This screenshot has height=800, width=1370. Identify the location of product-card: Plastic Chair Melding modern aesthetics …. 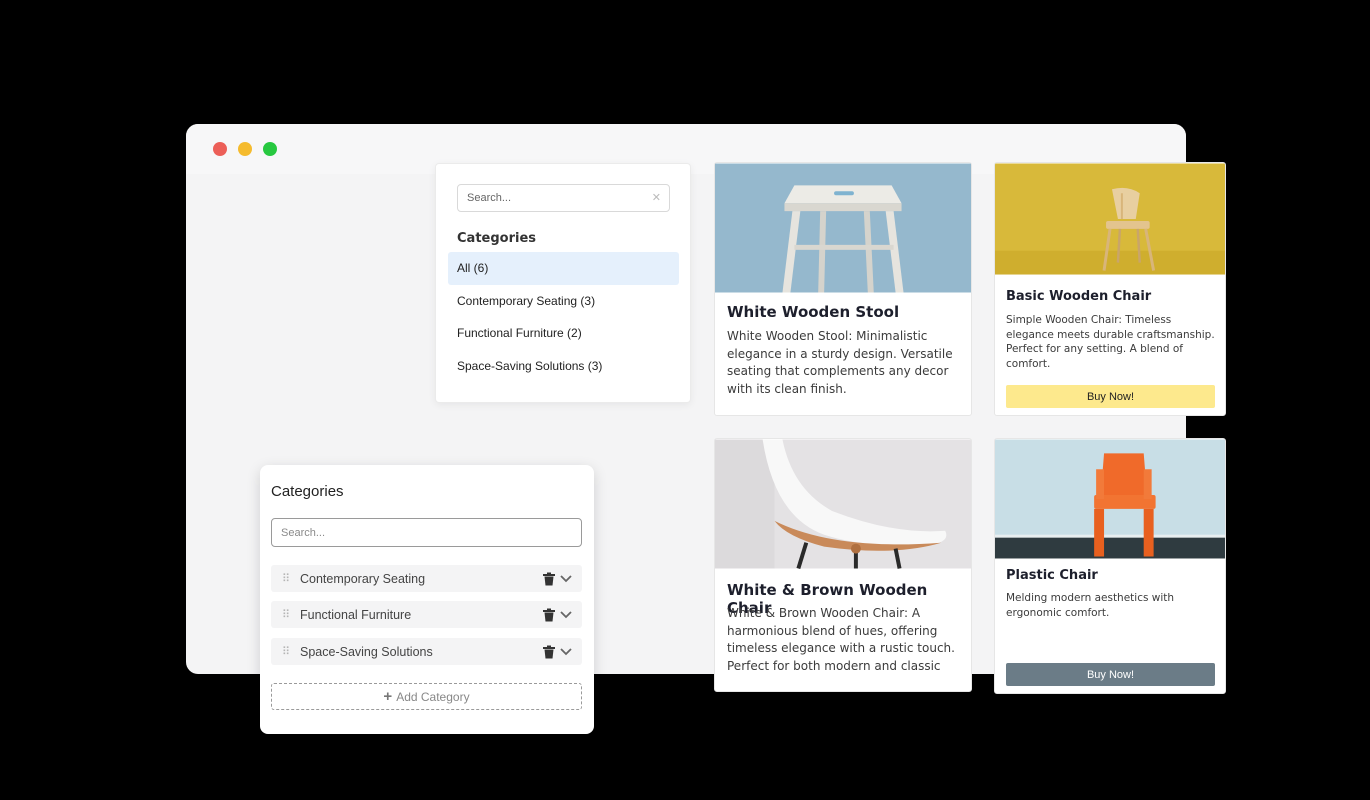
(1110, 566).